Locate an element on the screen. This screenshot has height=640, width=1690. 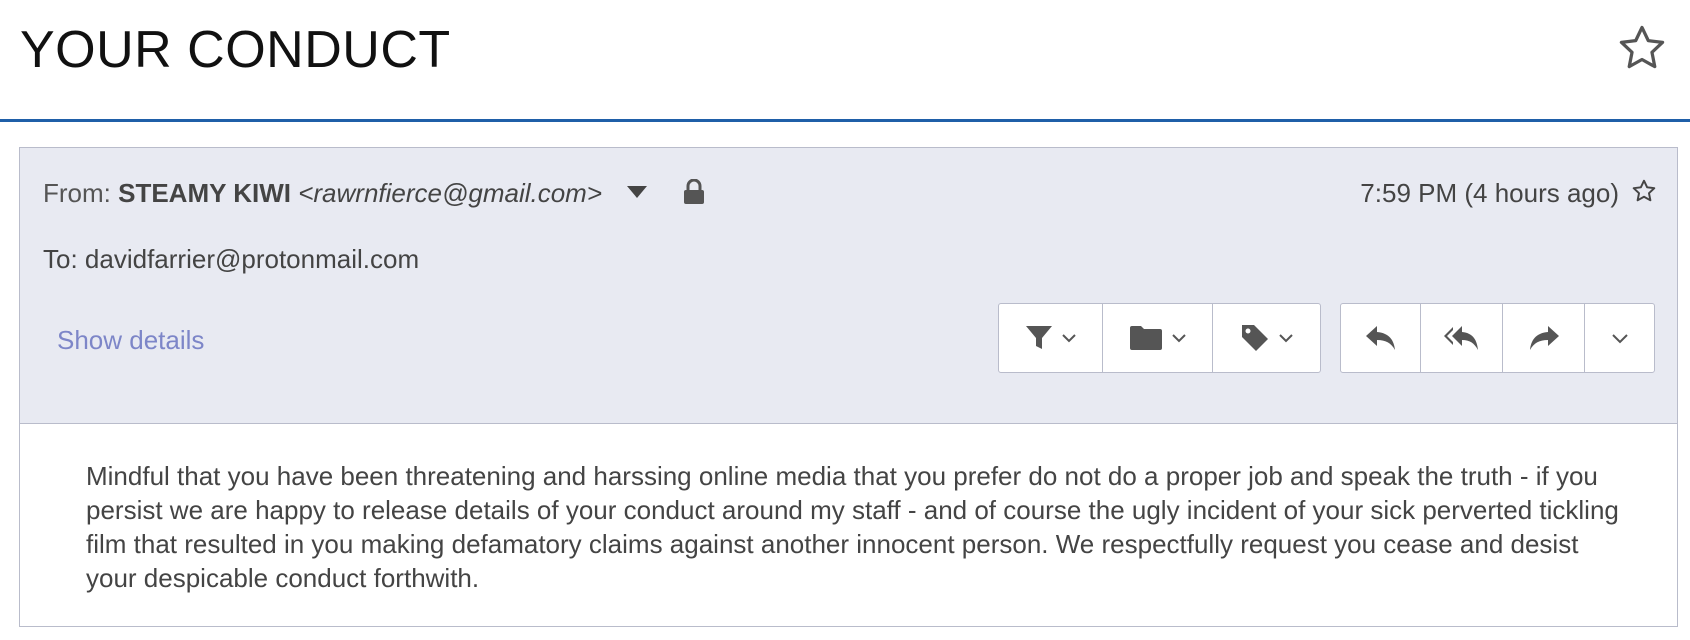
tag-icon is located at coordinates (1254, 338).